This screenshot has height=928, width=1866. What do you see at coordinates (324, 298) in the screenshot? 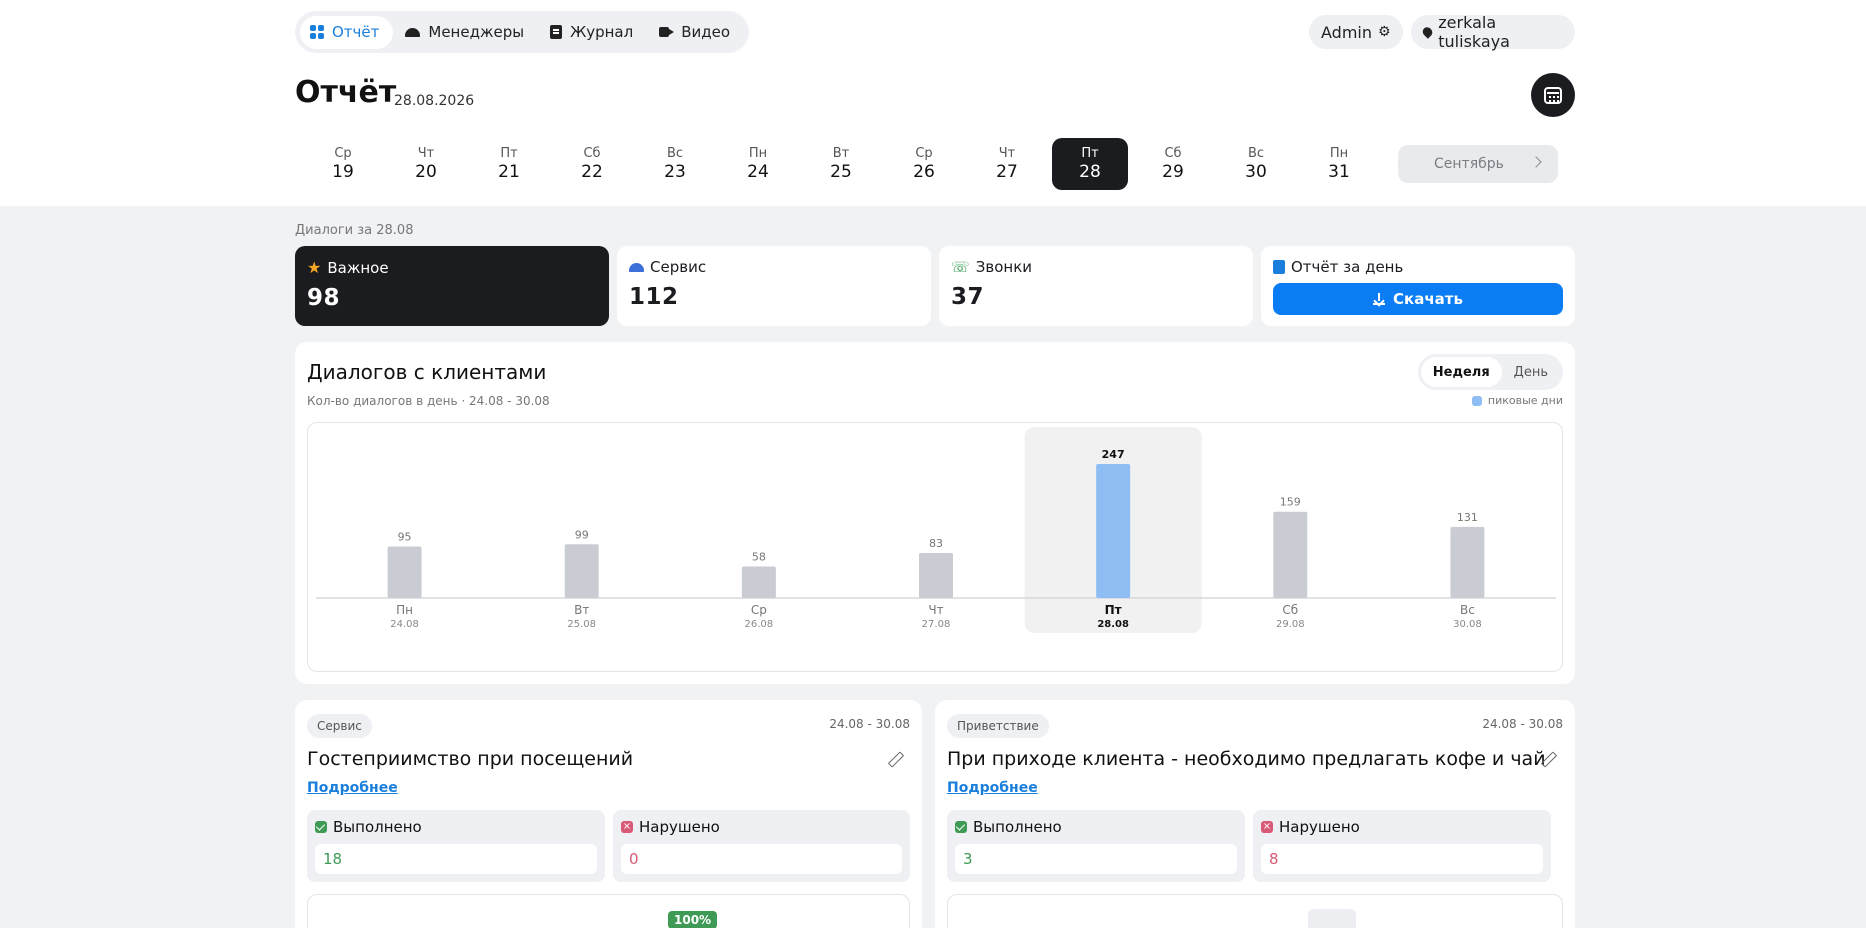
I see `stat-value: 98` at bounding box center [324, 298].